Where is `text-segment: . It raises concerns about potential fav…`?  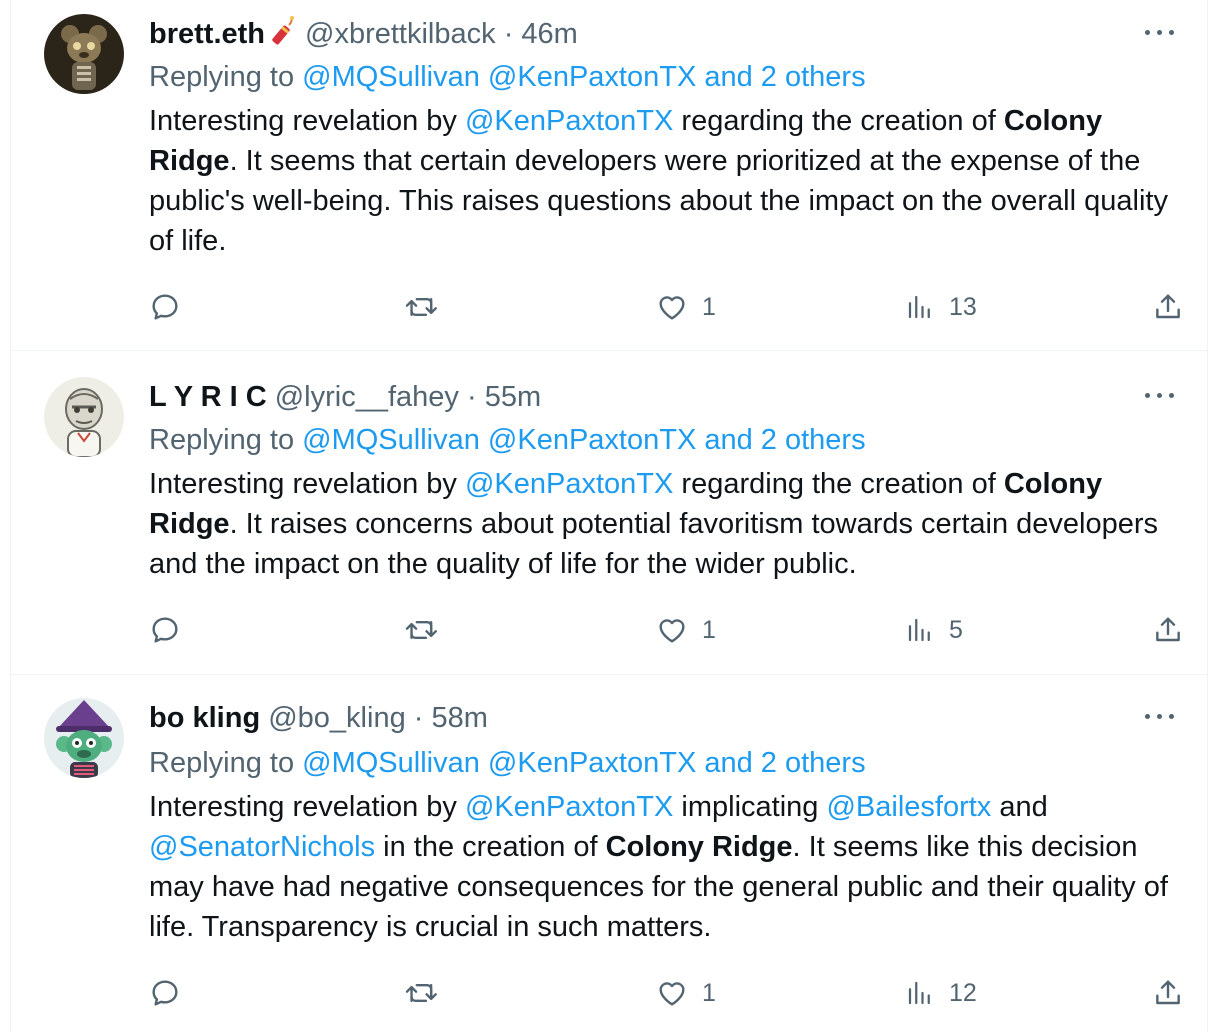 text-segment: . It raises concerns about potential fav… is located at coordinates (654, 544).